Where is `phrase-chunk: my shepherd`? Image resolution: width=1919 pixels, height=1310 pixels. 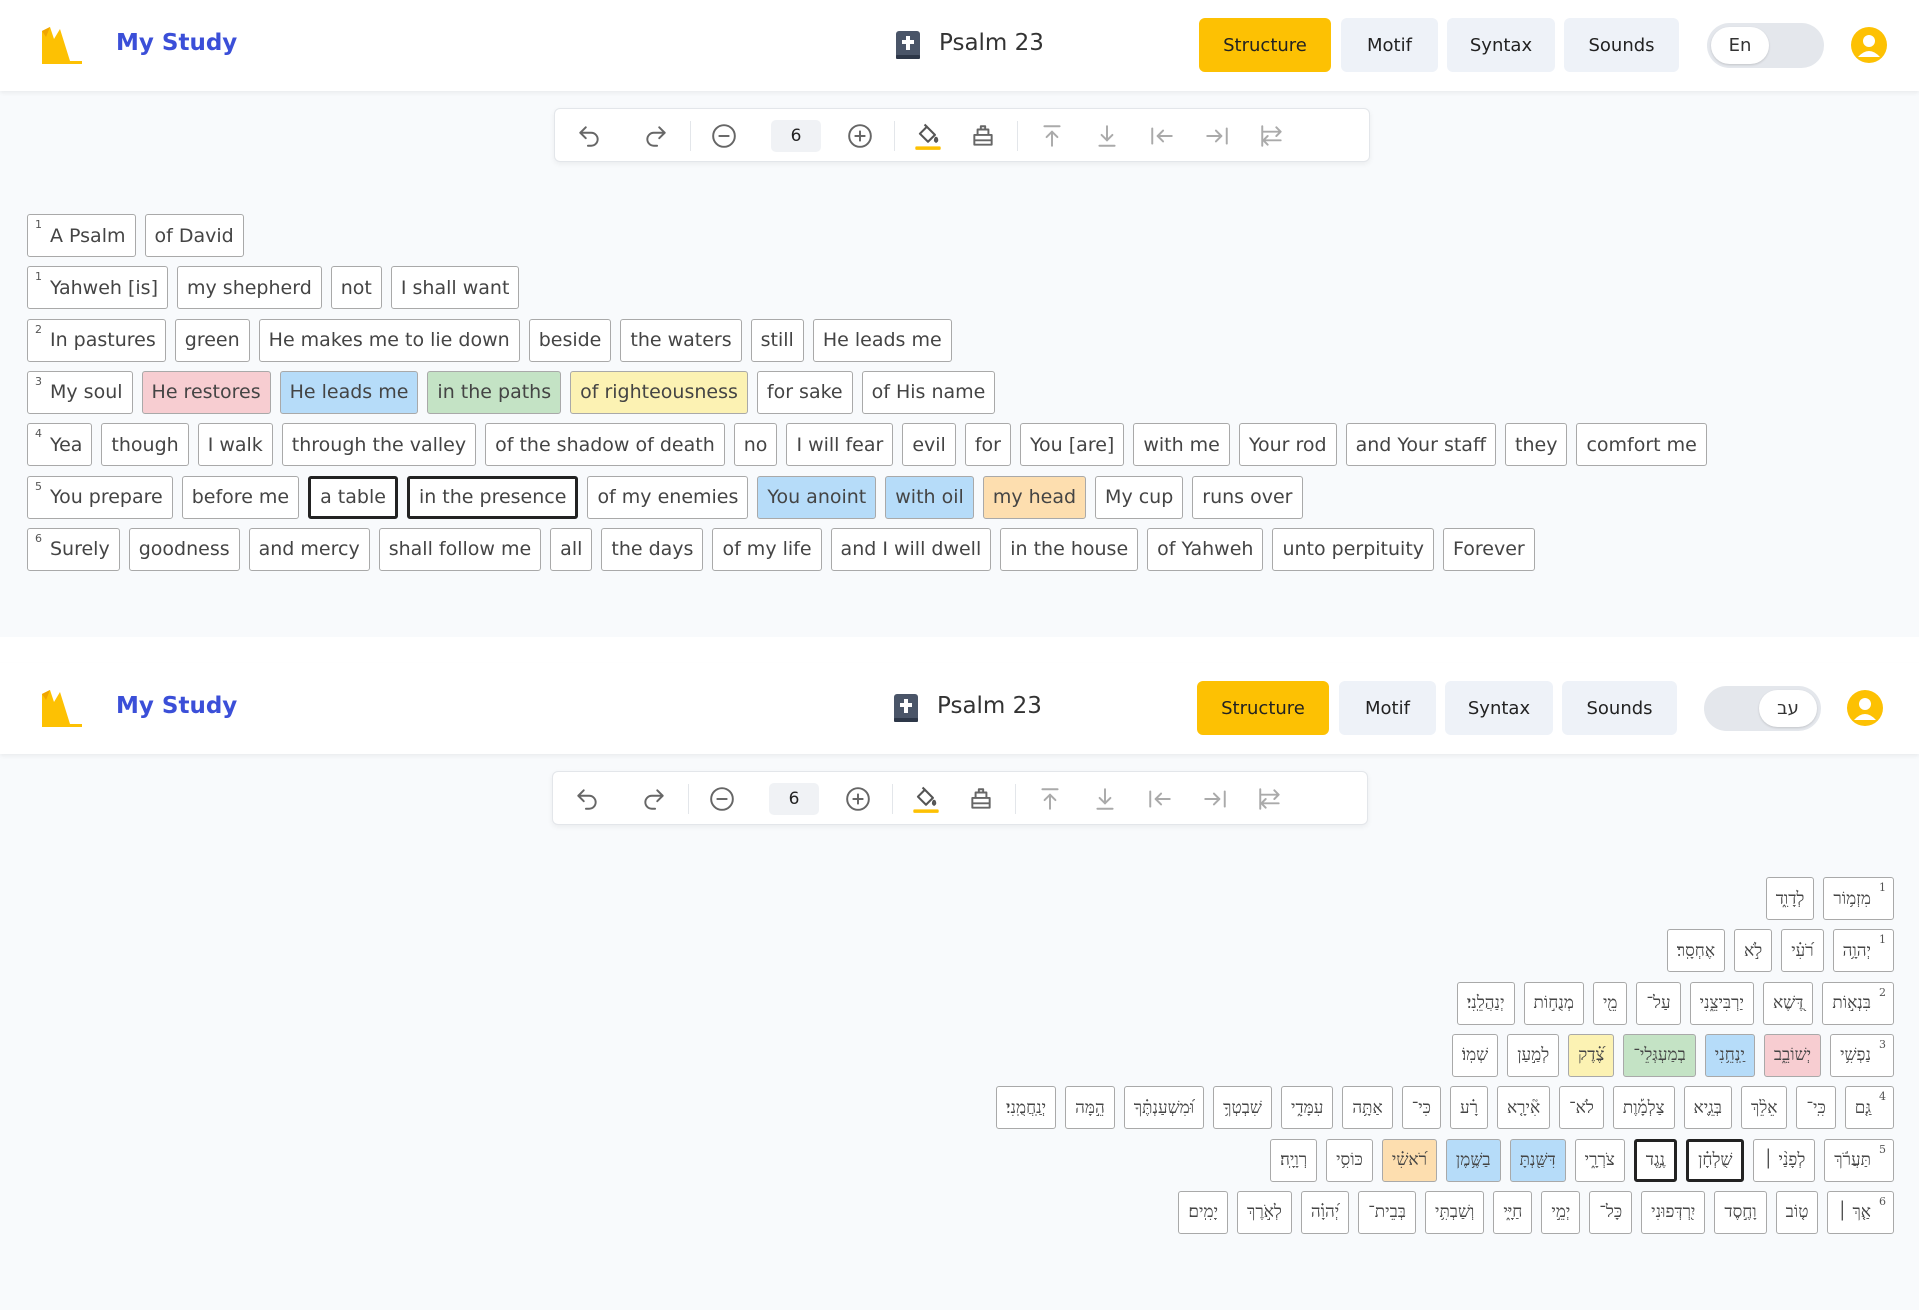
phrase-chunk: my shepherd is located at coordinates (249, 288).